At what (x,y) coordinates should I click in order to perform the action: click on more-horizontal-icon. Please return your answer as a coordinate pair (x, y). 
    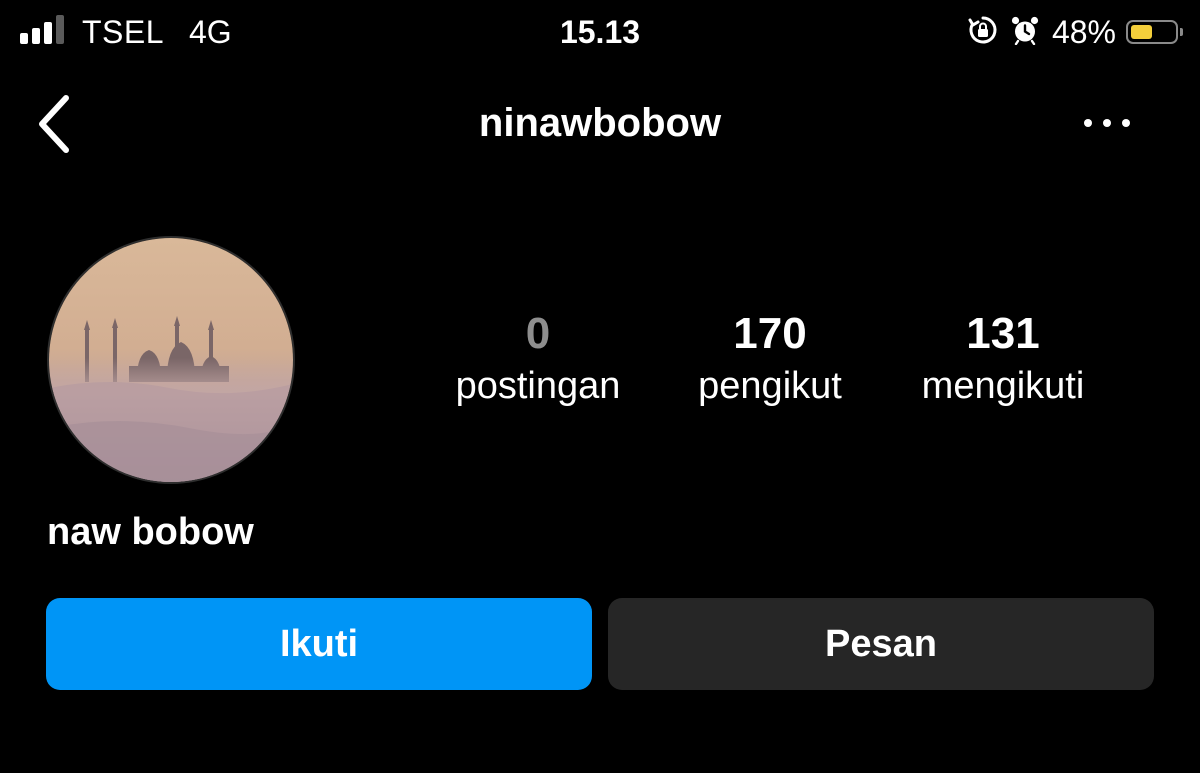
    Looking at the image, I should click on (1107, 123).